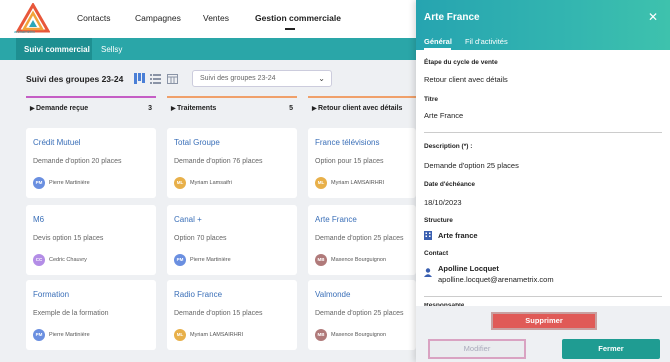 Image resolution: width=670 pixels, height=362 pixels. I want to click on tab-general: Général, so click(438, 41).